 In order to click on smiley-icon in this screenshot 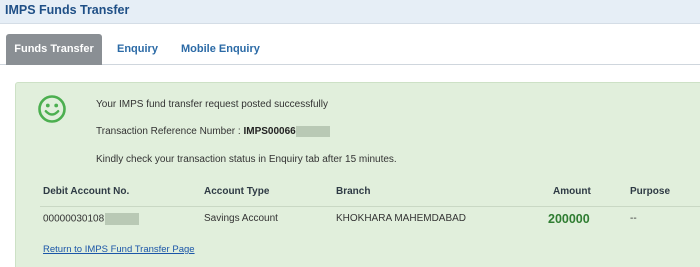, I will do `click(52, 109)`.